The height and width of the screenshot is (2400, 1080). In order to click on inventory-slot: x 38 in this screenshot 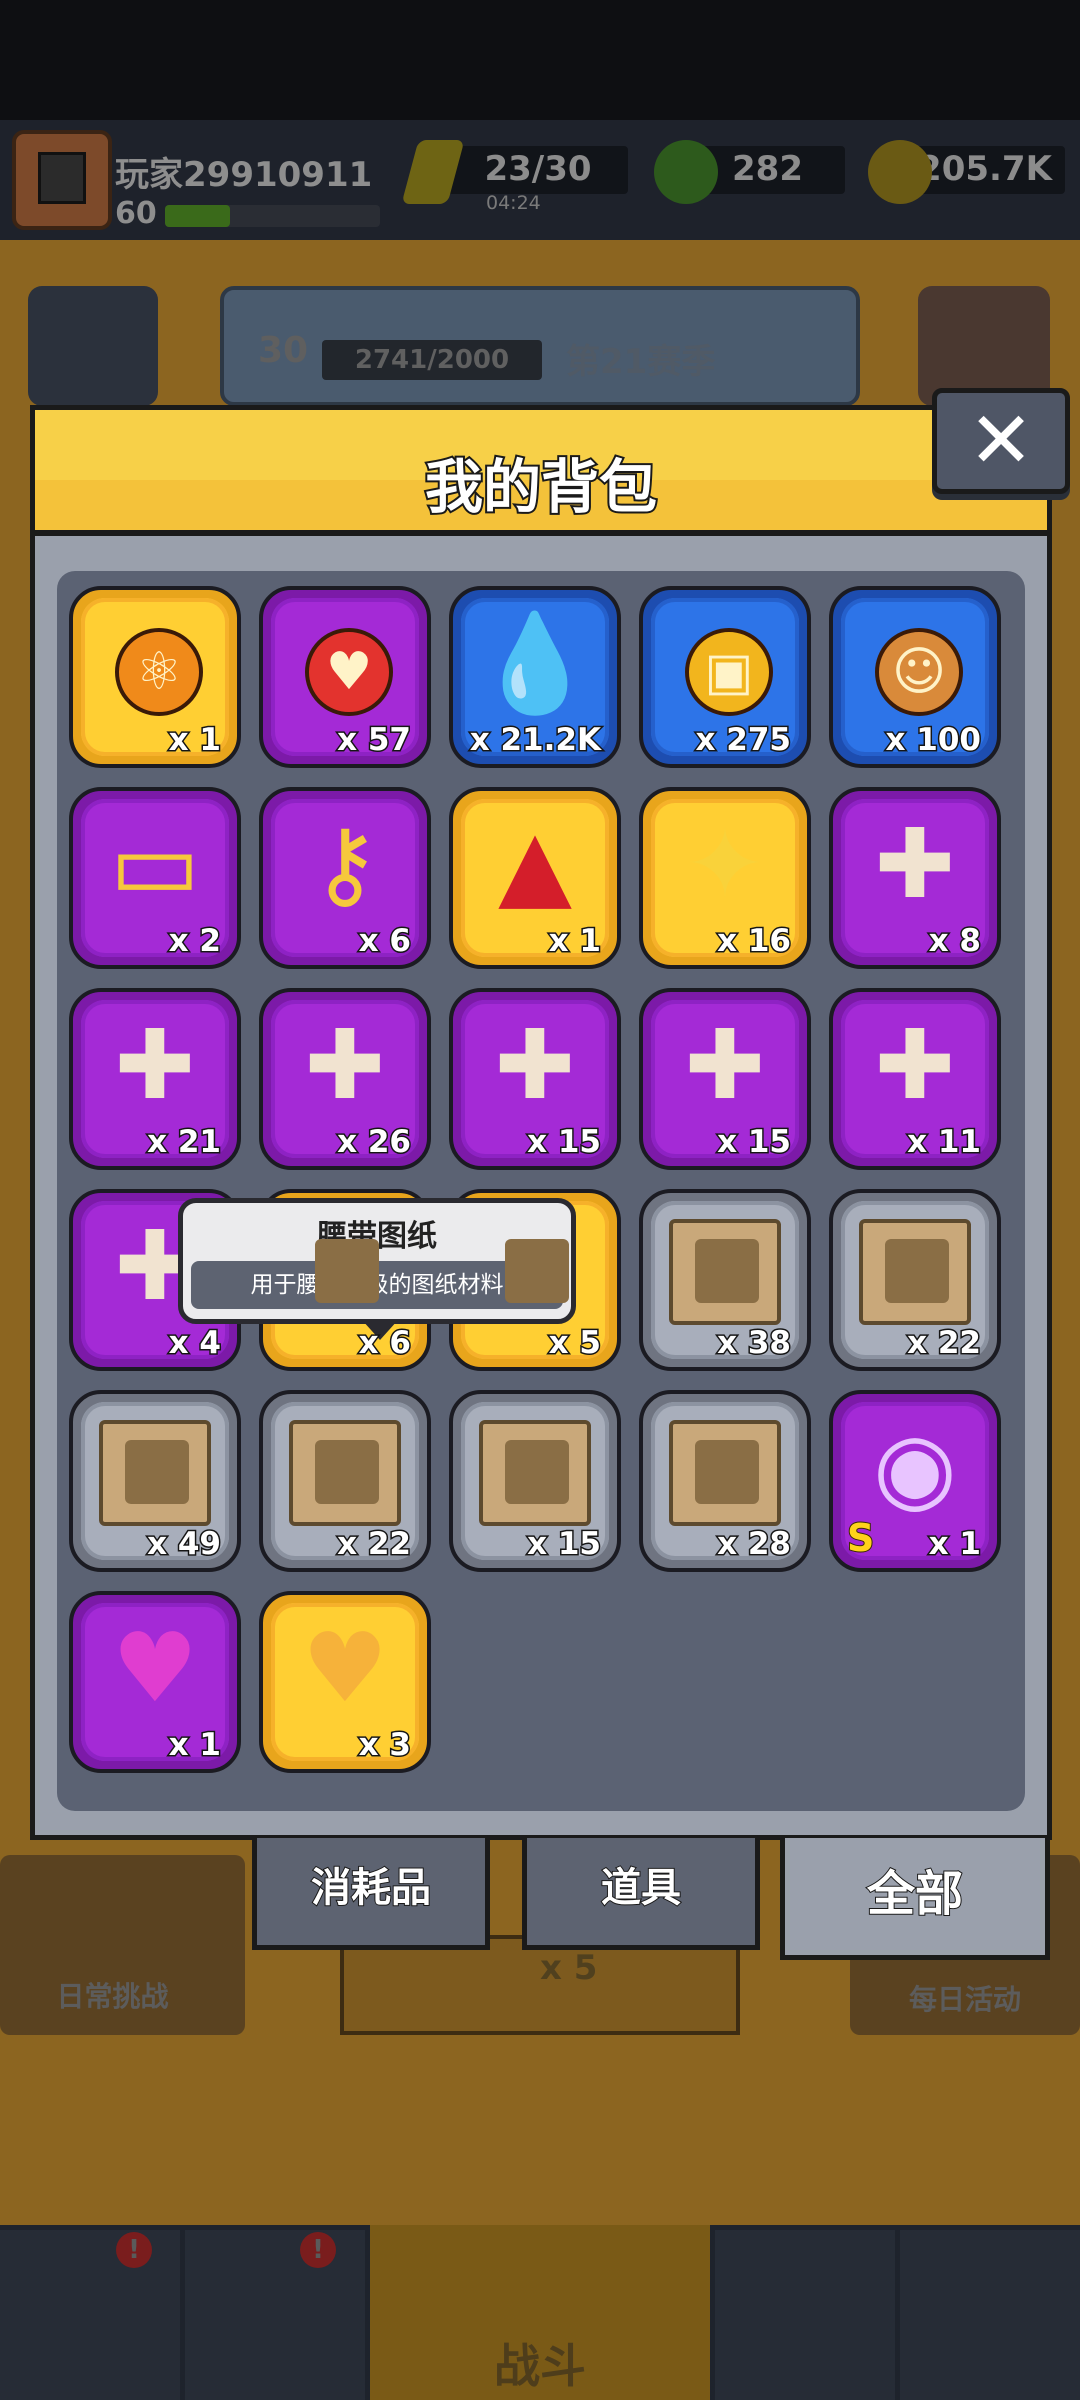, I will do `click(725, 1280)`.